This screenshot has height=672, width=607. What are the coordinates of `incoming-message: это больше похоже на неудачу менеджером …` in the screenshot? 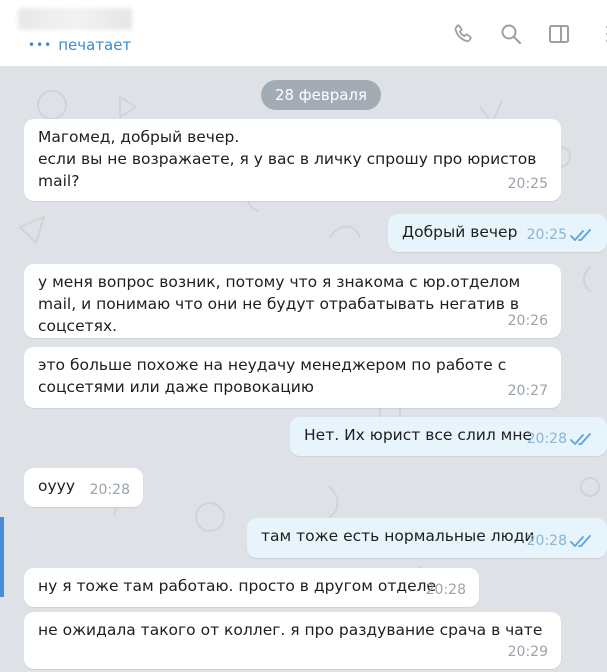 It's located at (292, 377).